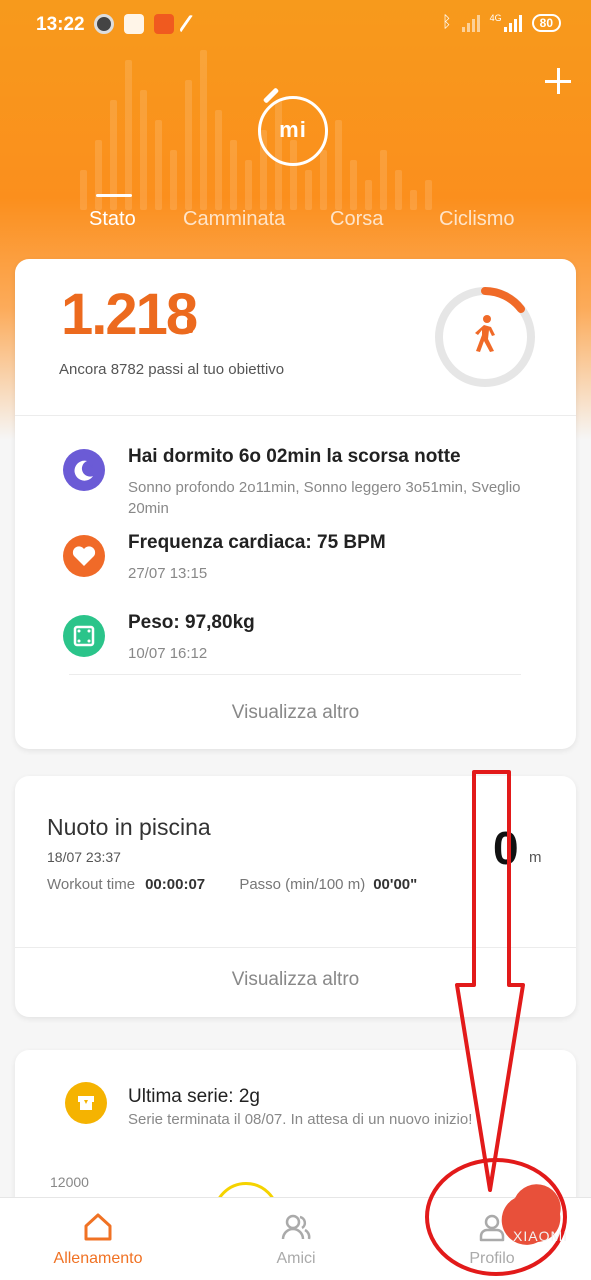 The height and width of the screenshot is (1280, 591). I want to click on status-right: ᛒ 4G 80, so click(501, 22).